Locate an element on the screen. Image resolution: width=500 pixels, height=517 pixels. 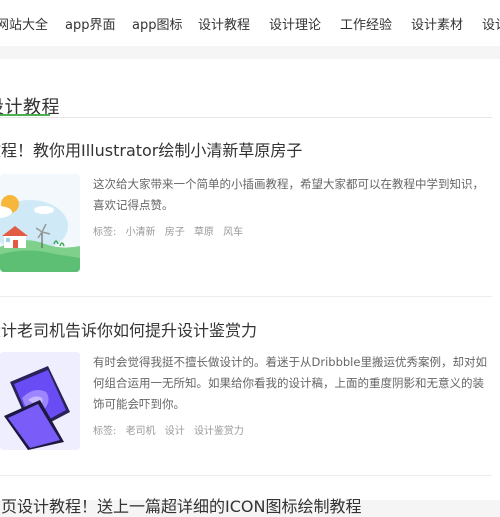
article-thumbnail-grassland-house is located at coordinates (40, 223).